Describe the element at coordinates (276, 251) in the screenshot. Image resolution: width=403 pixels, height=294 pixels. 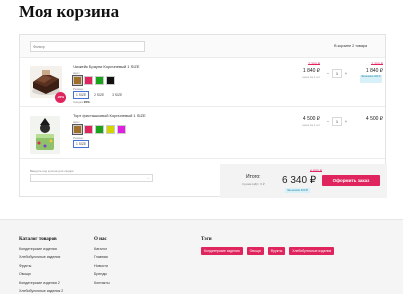
I see `tag-chip: Фрукты` at that location.